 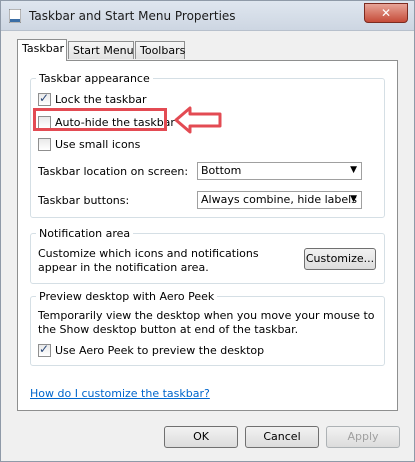 What do you see at coordinates (160, 50) in the screenshot?
I see `tab-toolbars: Toolbars` at bounding box center [160, 50].